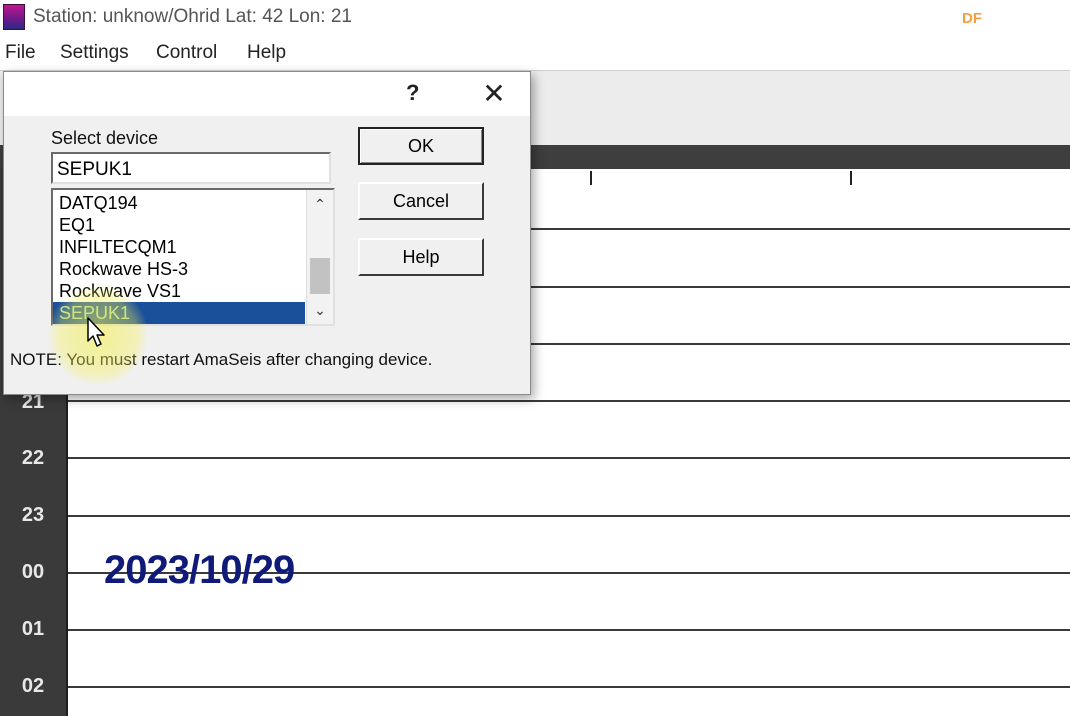 The image size is (1070, 716). Describe the element at coordinates (179, 225) in the screenshot. I see `list-item: EQ1` at that location.